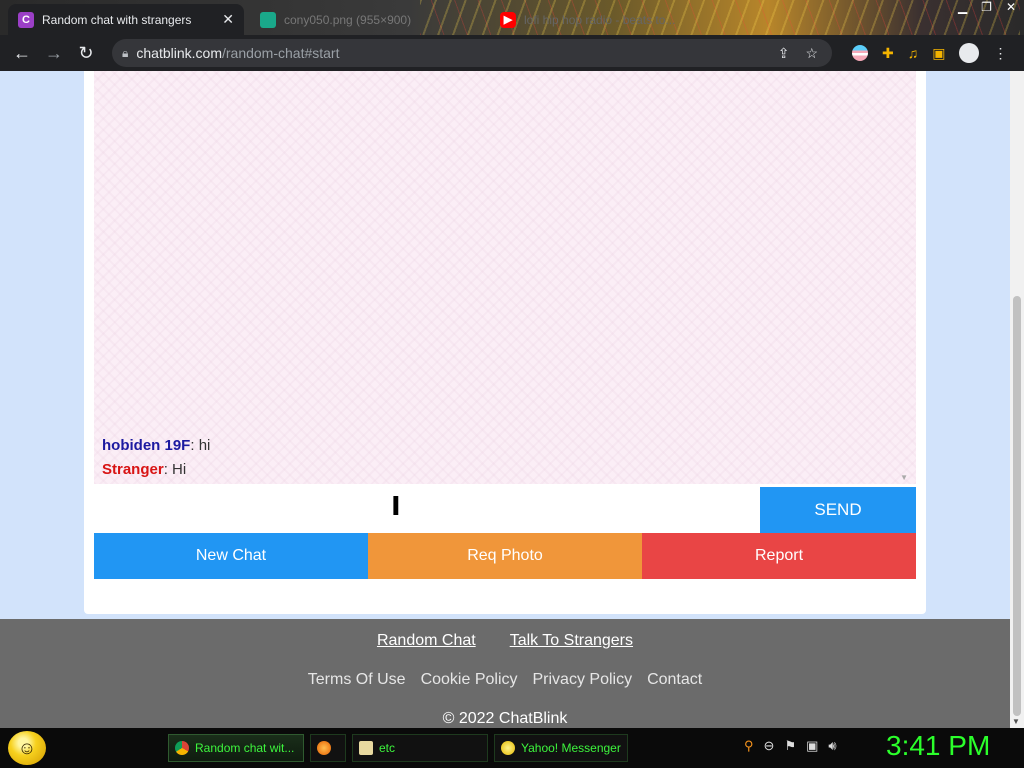  Describe the element at coordinates (904, 477) in the screenshot. I see `chat-scroll-down-icon: ▼` at that location.